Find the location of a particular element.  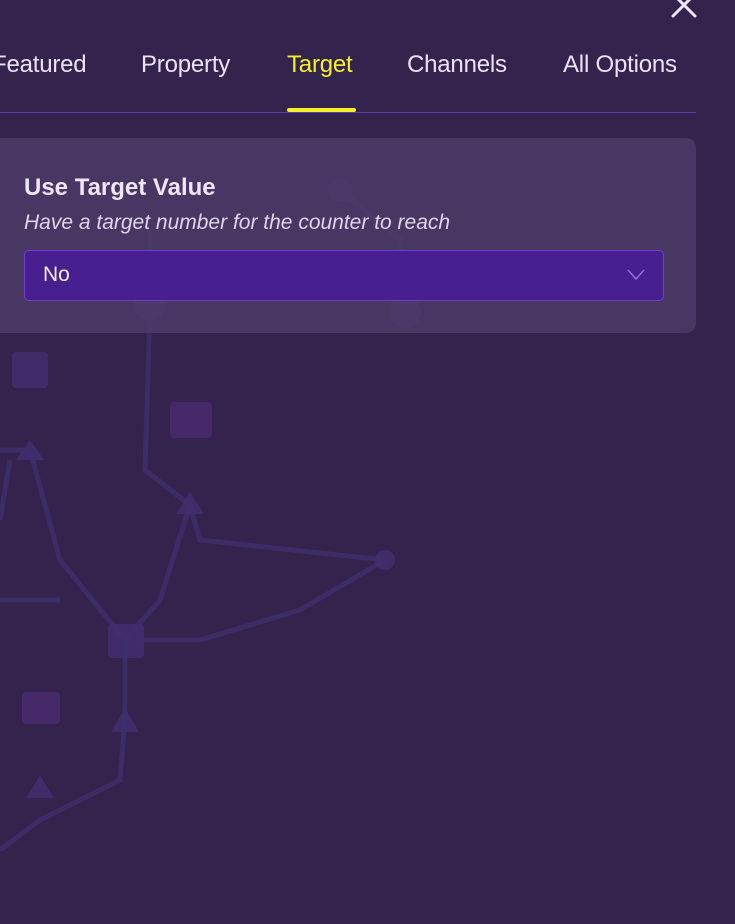

tab-featured: Featured is located at coordinates (43, 65).